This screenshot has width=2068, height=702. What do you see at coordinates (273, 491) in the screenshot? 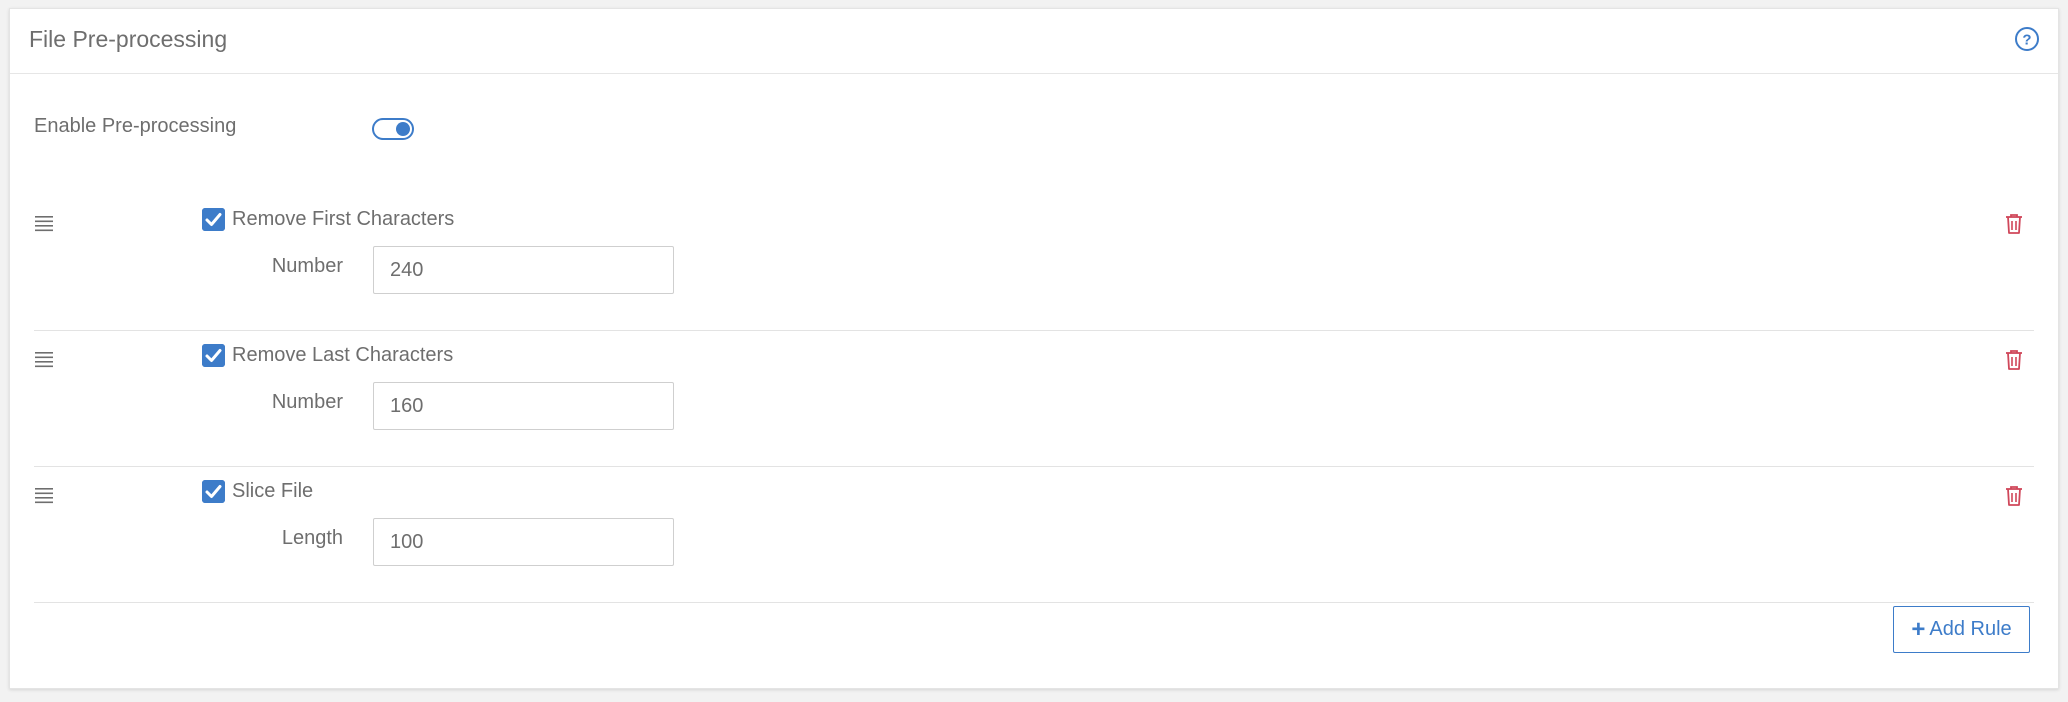
I see `rule-label: Slice File` at bounding box center [273, 491].